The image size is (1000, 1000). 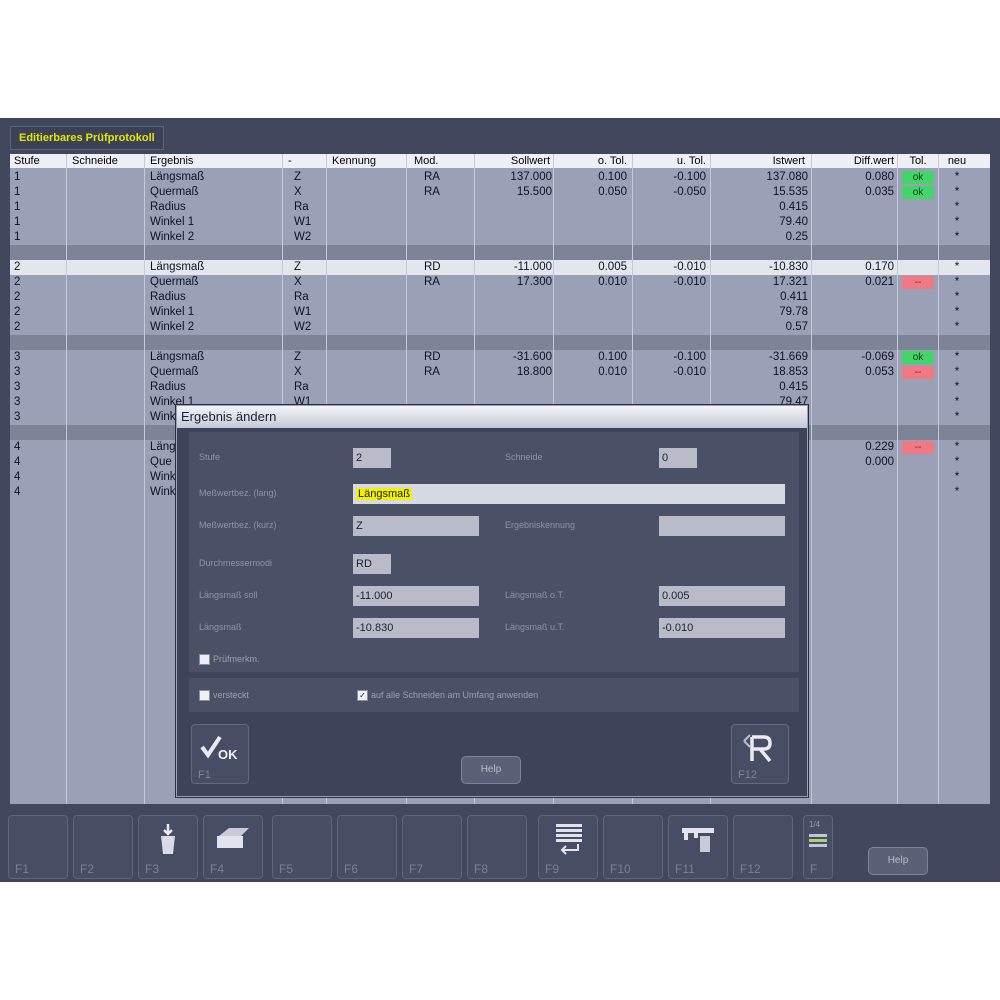 What do you see at coordinates (722, 596) in the screenshot?
I see `ot-field: 0.005` at bounding box center [722, 596].